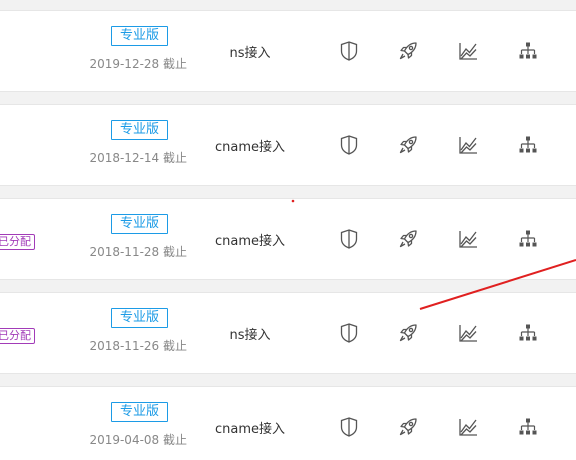 This screenshot has width=576, height=460. I want to click on expiry-date: 2019-12-28 截止, so click(138, 64).